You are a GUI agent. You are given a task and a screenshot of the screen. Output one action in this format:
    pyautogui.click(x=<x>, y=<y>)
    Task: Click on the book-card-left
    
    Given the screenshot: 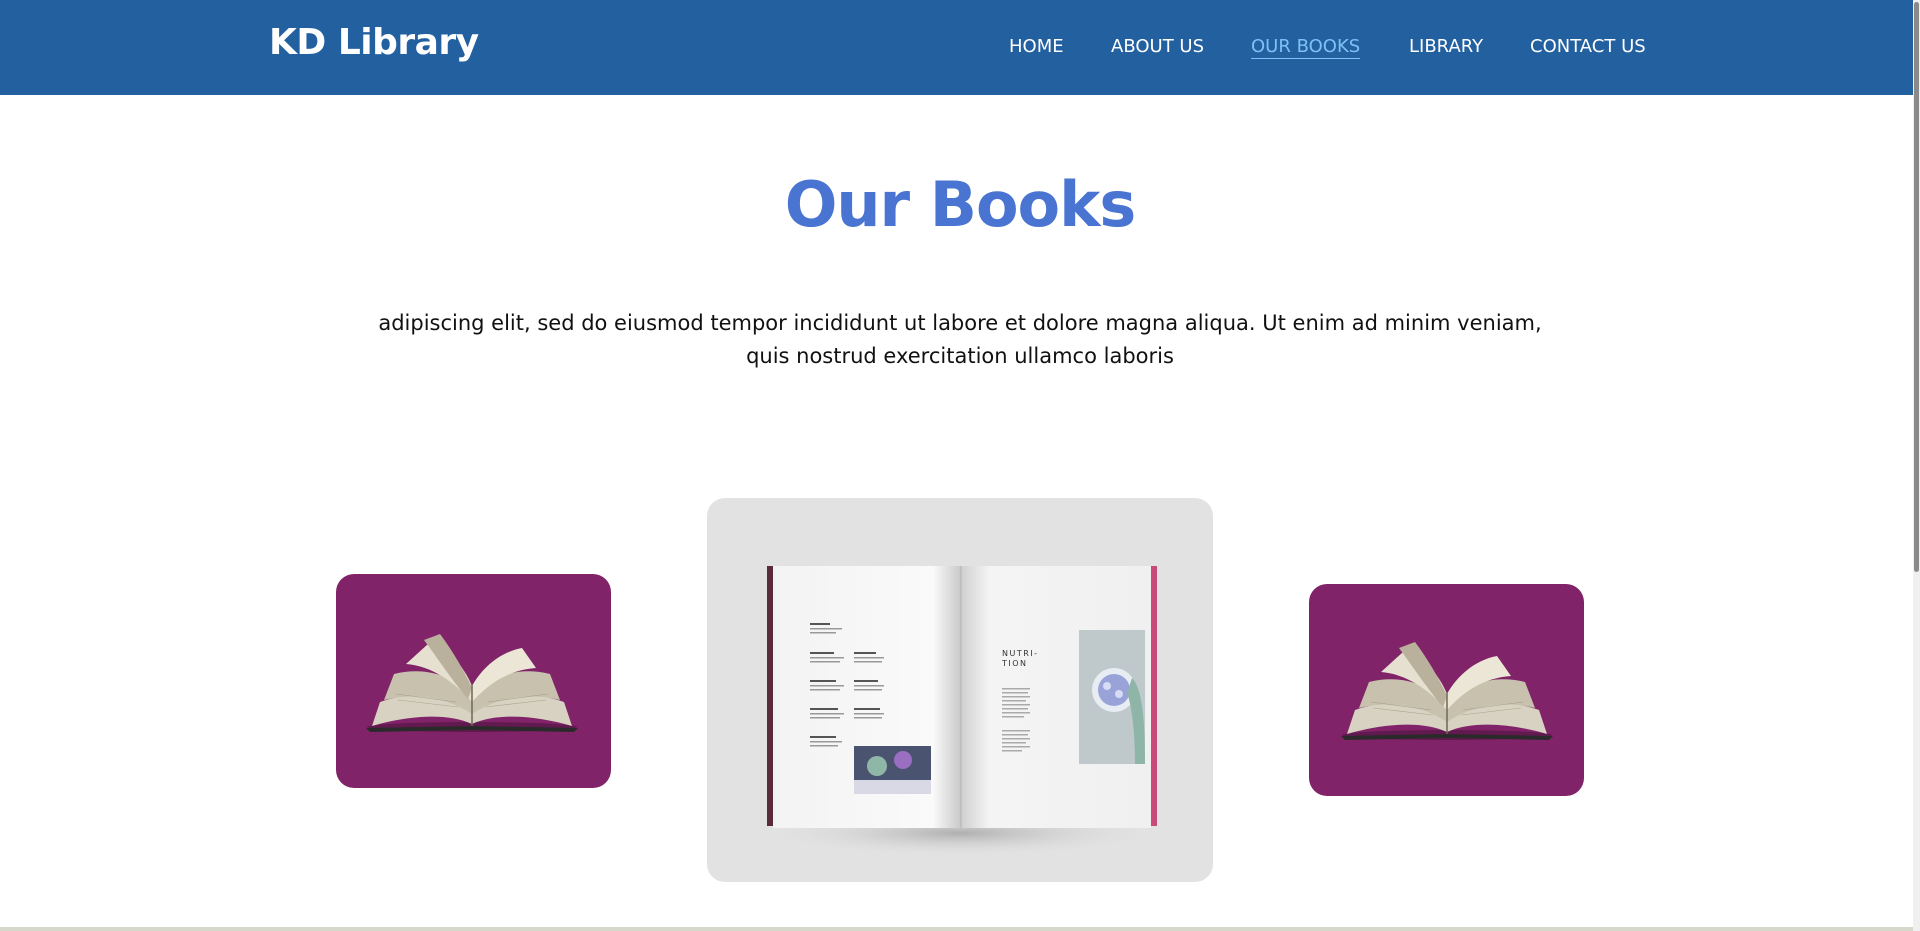 What is the action you would take?
    pyautogui.click(x=473, y=681)
    